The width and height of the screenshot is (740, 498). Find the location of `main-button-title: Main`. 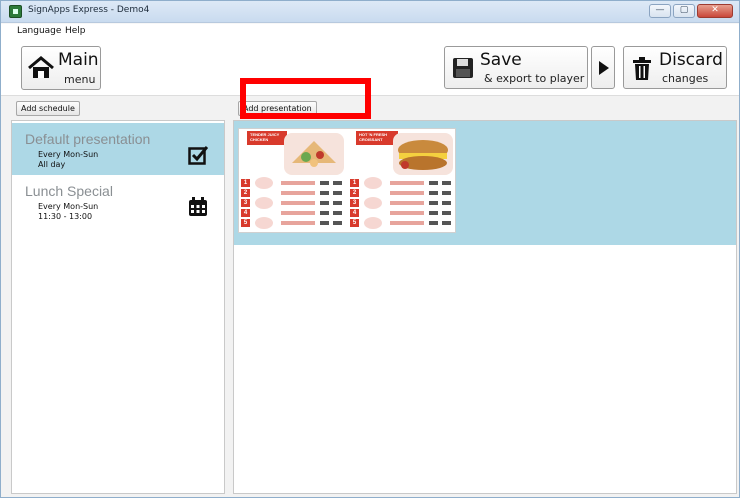

main-button-title: Main is located at coordinates (78, 60).